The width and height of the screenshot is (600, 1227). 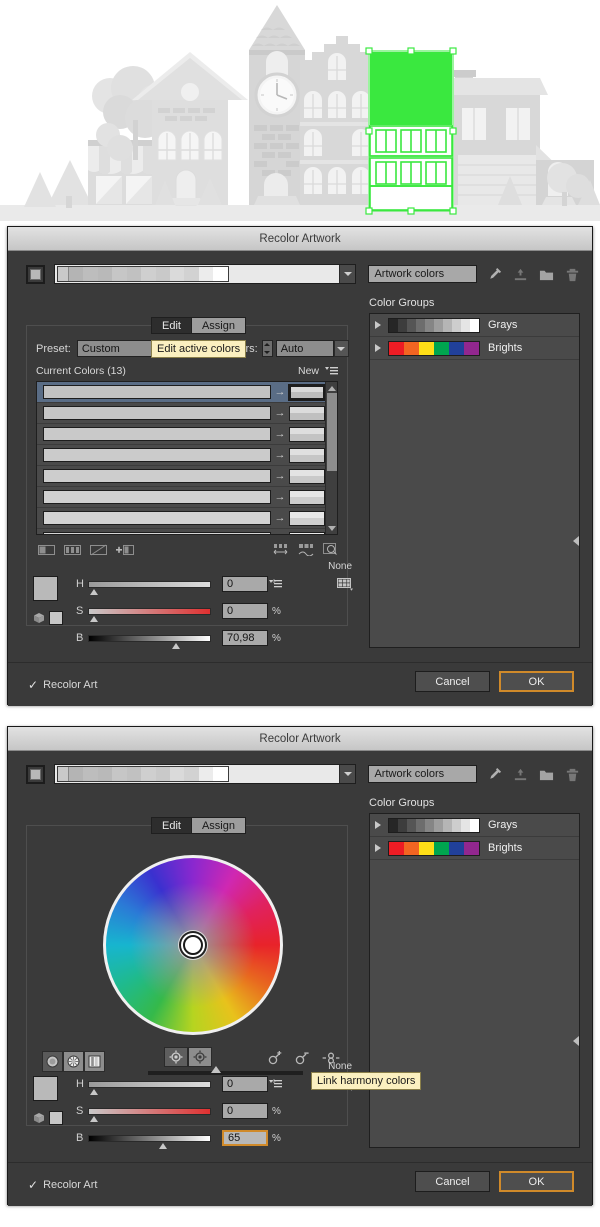 What do you see at coordinates (332, 432) in the screenshot?
I see `scrollbar-thumb` at bounding box center [332, 432].